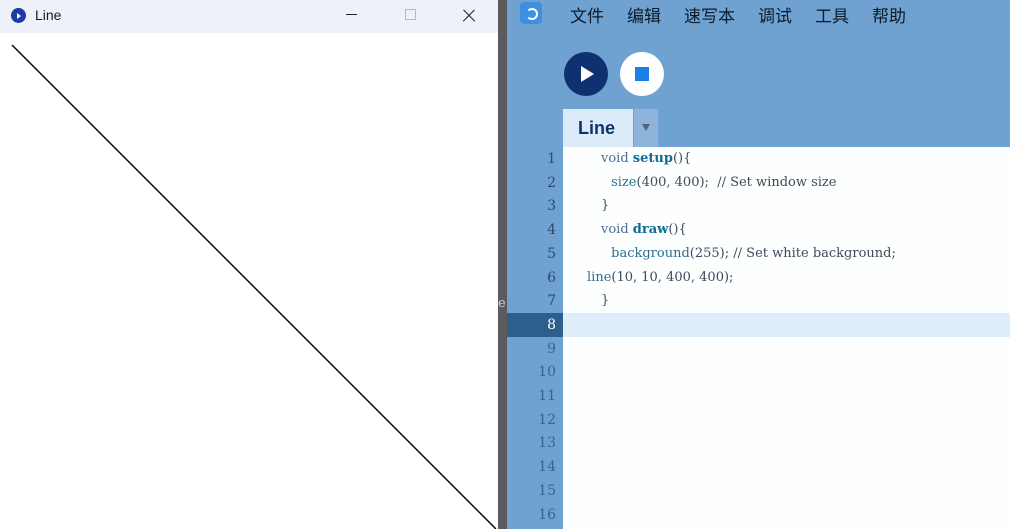 The height and width of the screenshot is (529, 1010). What do you see at coordinates (832, 14) in the screenshot?
I see `menu-tools: 工具` at bounding box center [832, 14].